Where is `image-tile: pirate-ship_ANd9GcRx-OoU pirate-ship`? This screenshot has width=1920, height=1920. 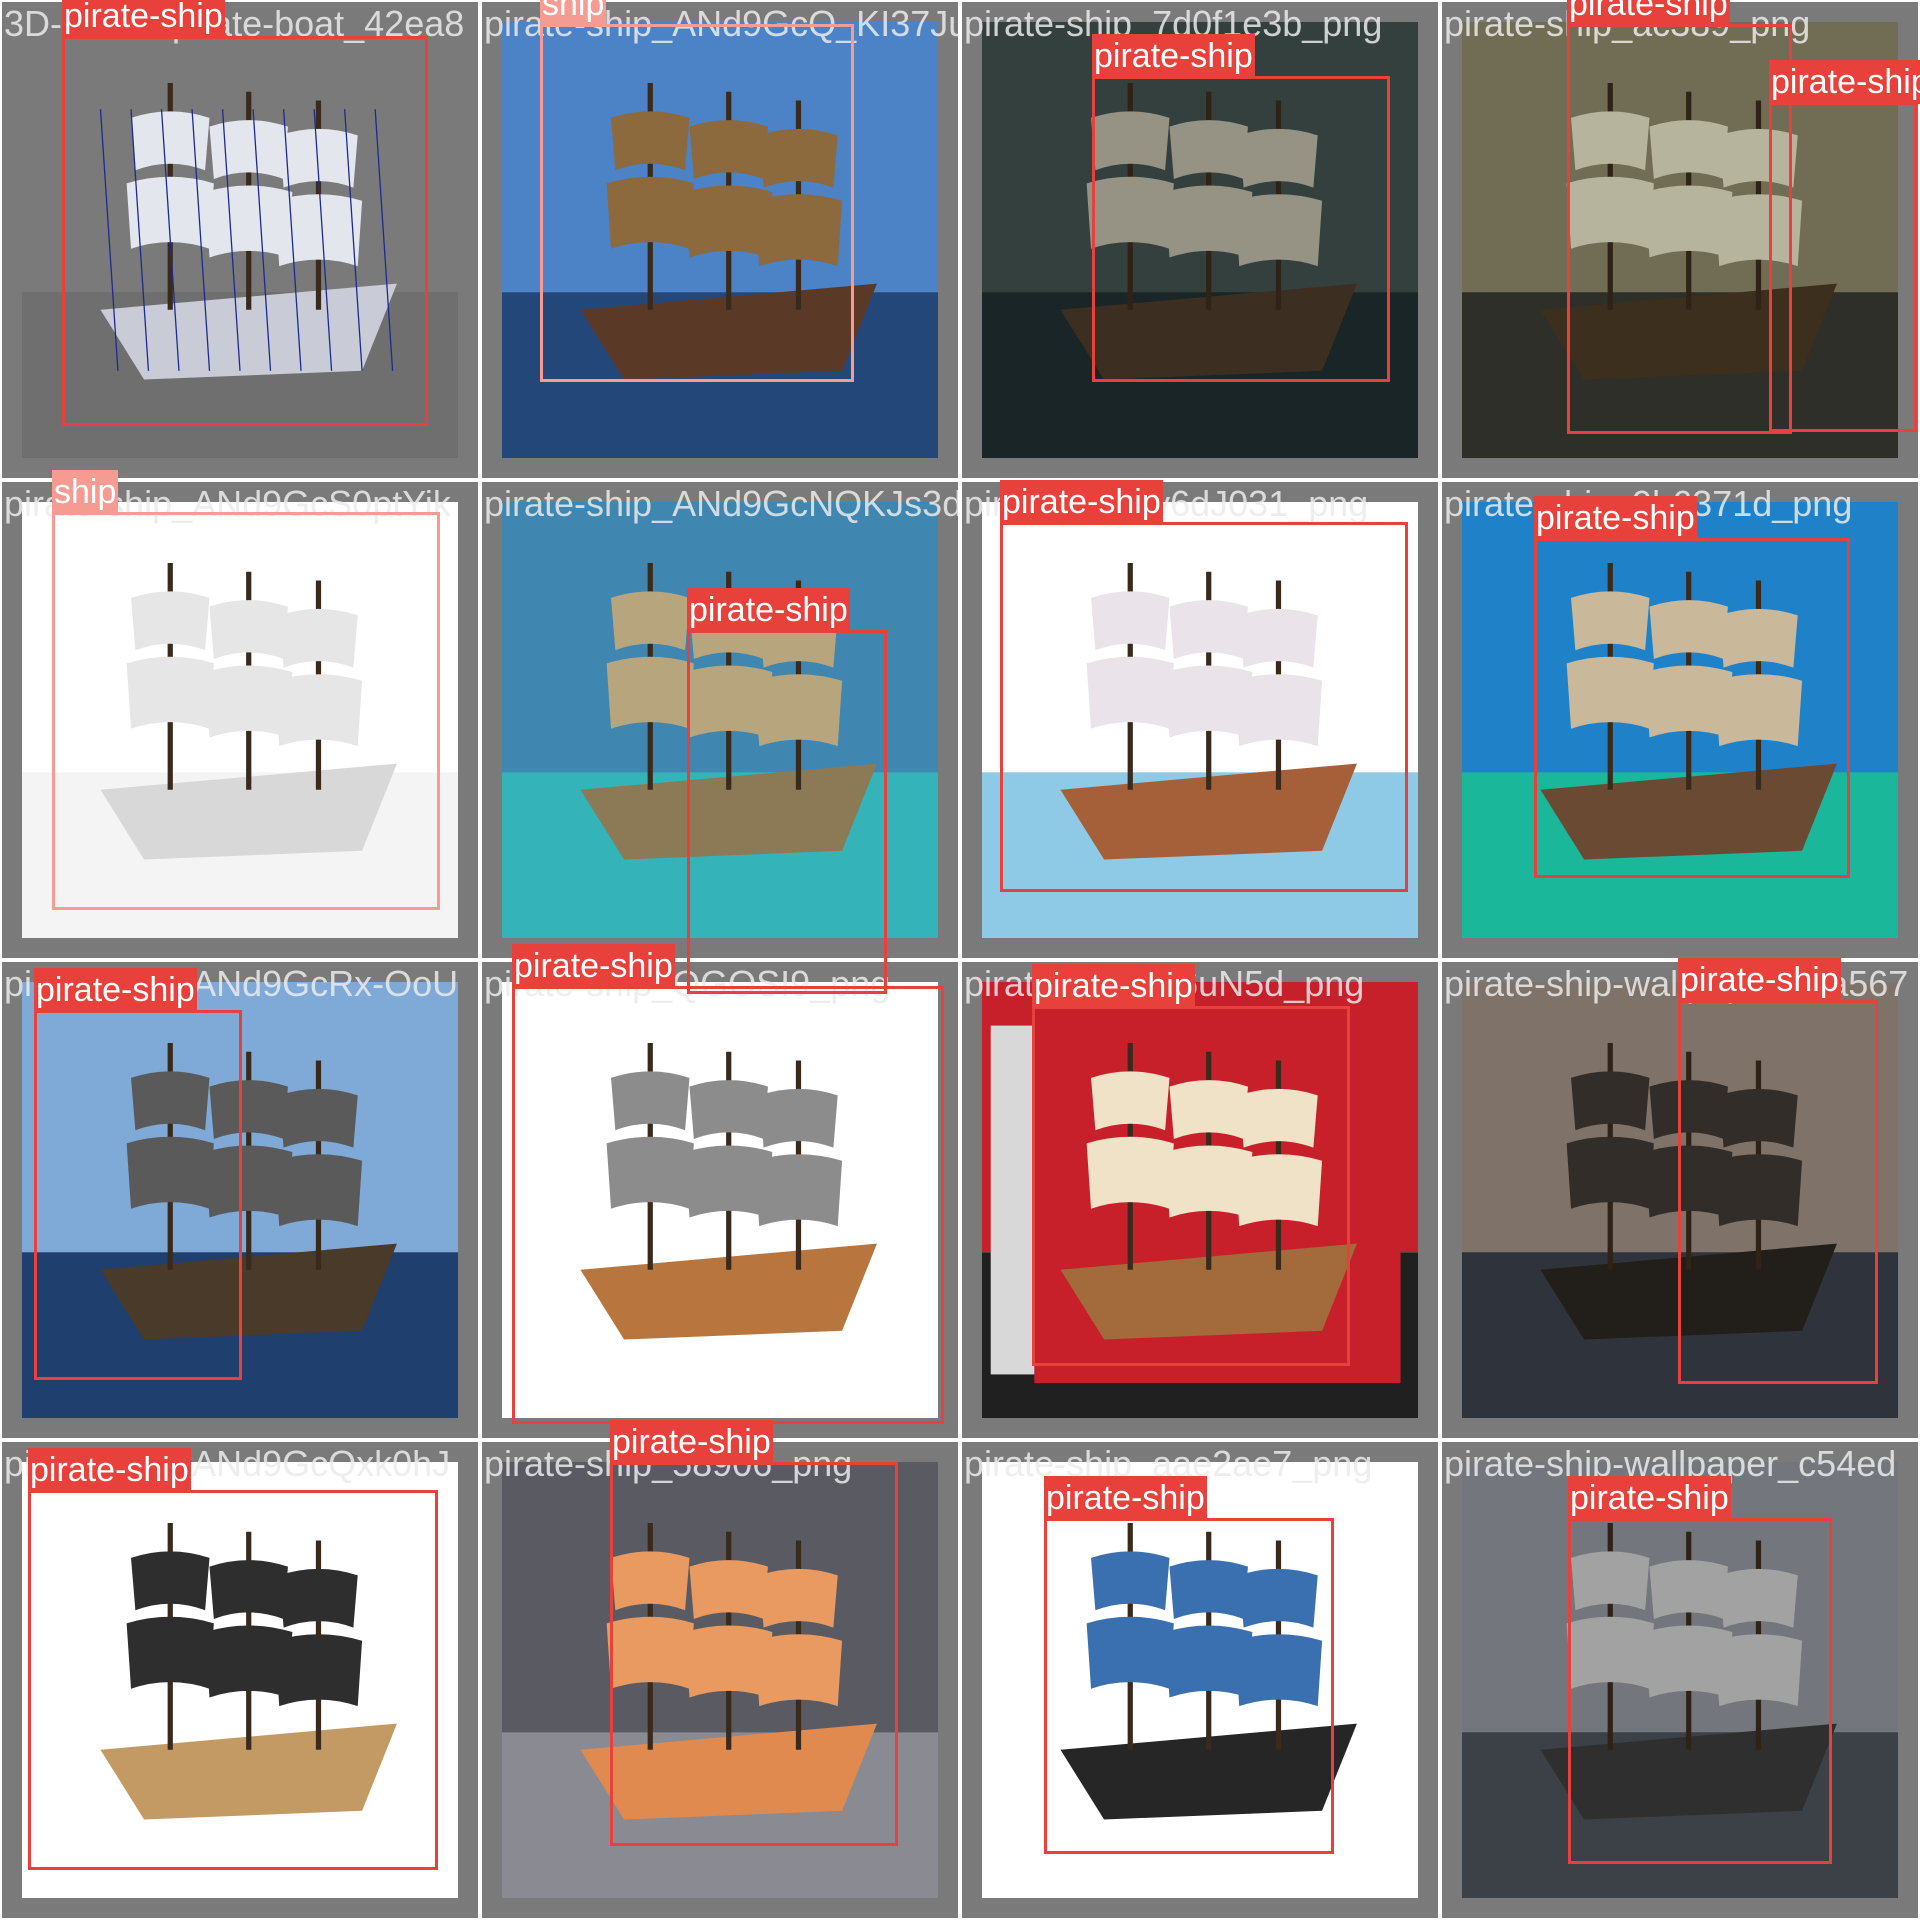
image-tile: pirate-ship_ANd9GcRx-OoU pirate-ship is located at coordinates (240, 1200).